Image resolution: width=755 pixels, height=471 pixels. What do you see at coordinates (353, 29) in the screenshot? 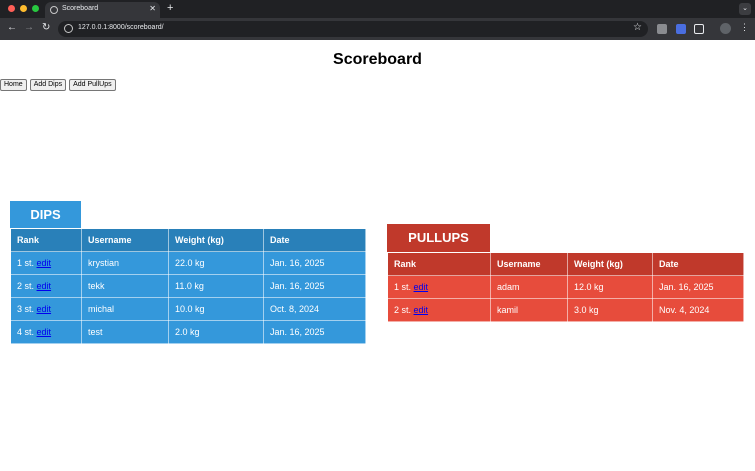
I see `address-bar: 127.0.0.1:8000/scoreboard/ ☆` at bounding box center [353, 29].